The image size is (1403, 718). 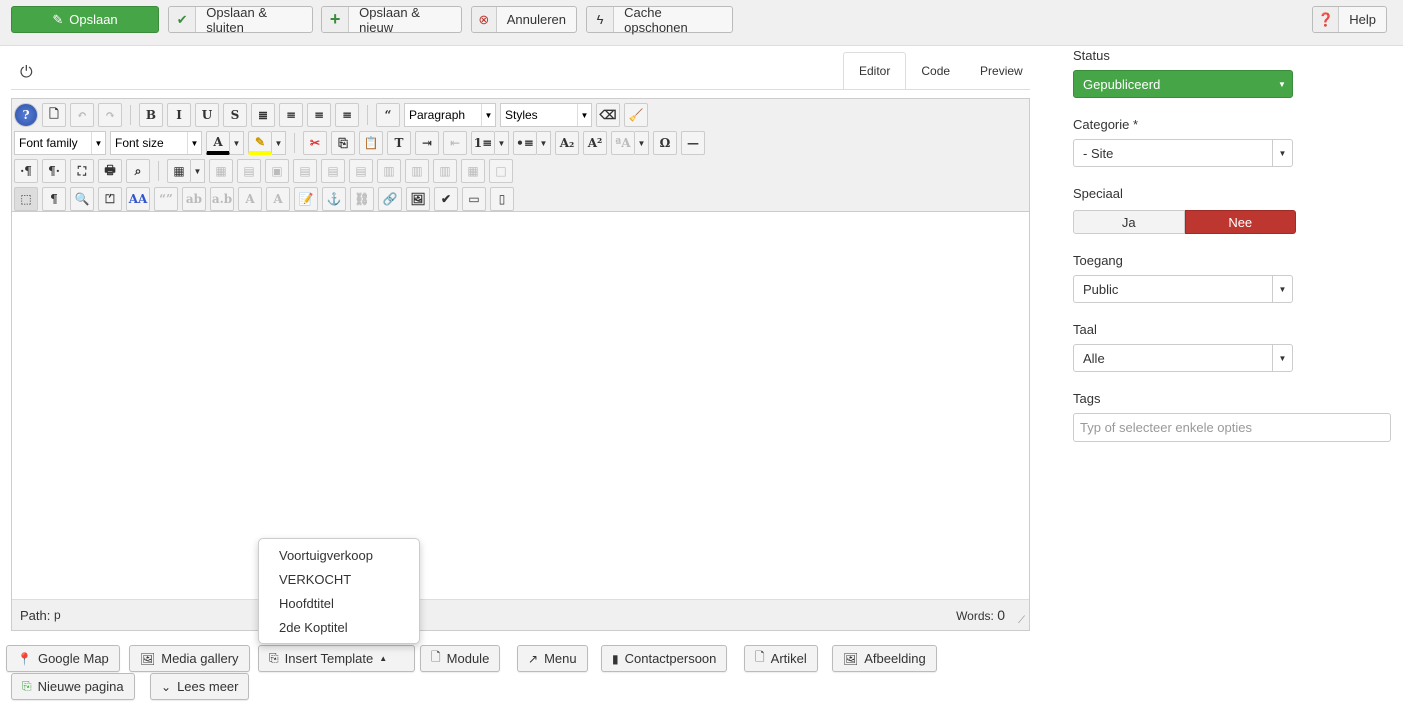 What do you see at coordinates (339, 603) in the screenshot?
I see `menu-item: Hoofdtitel` at bounding box center [339, 603].